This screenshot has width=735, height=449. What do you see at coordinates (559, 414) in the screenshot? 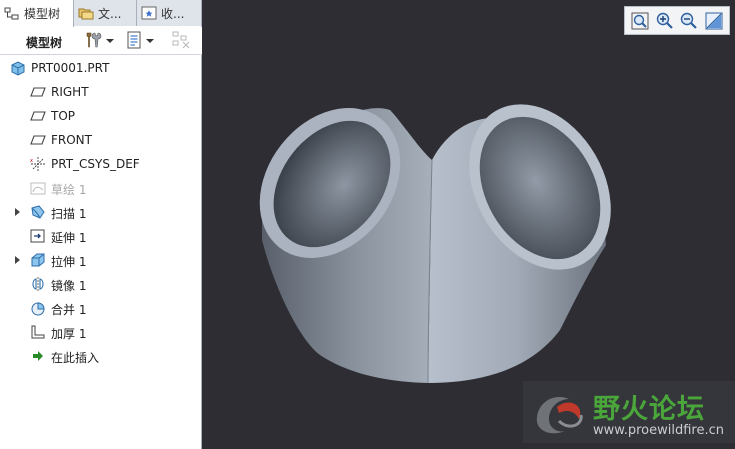
I see `watermark-logo-icon` at bounding box center [559, 414].